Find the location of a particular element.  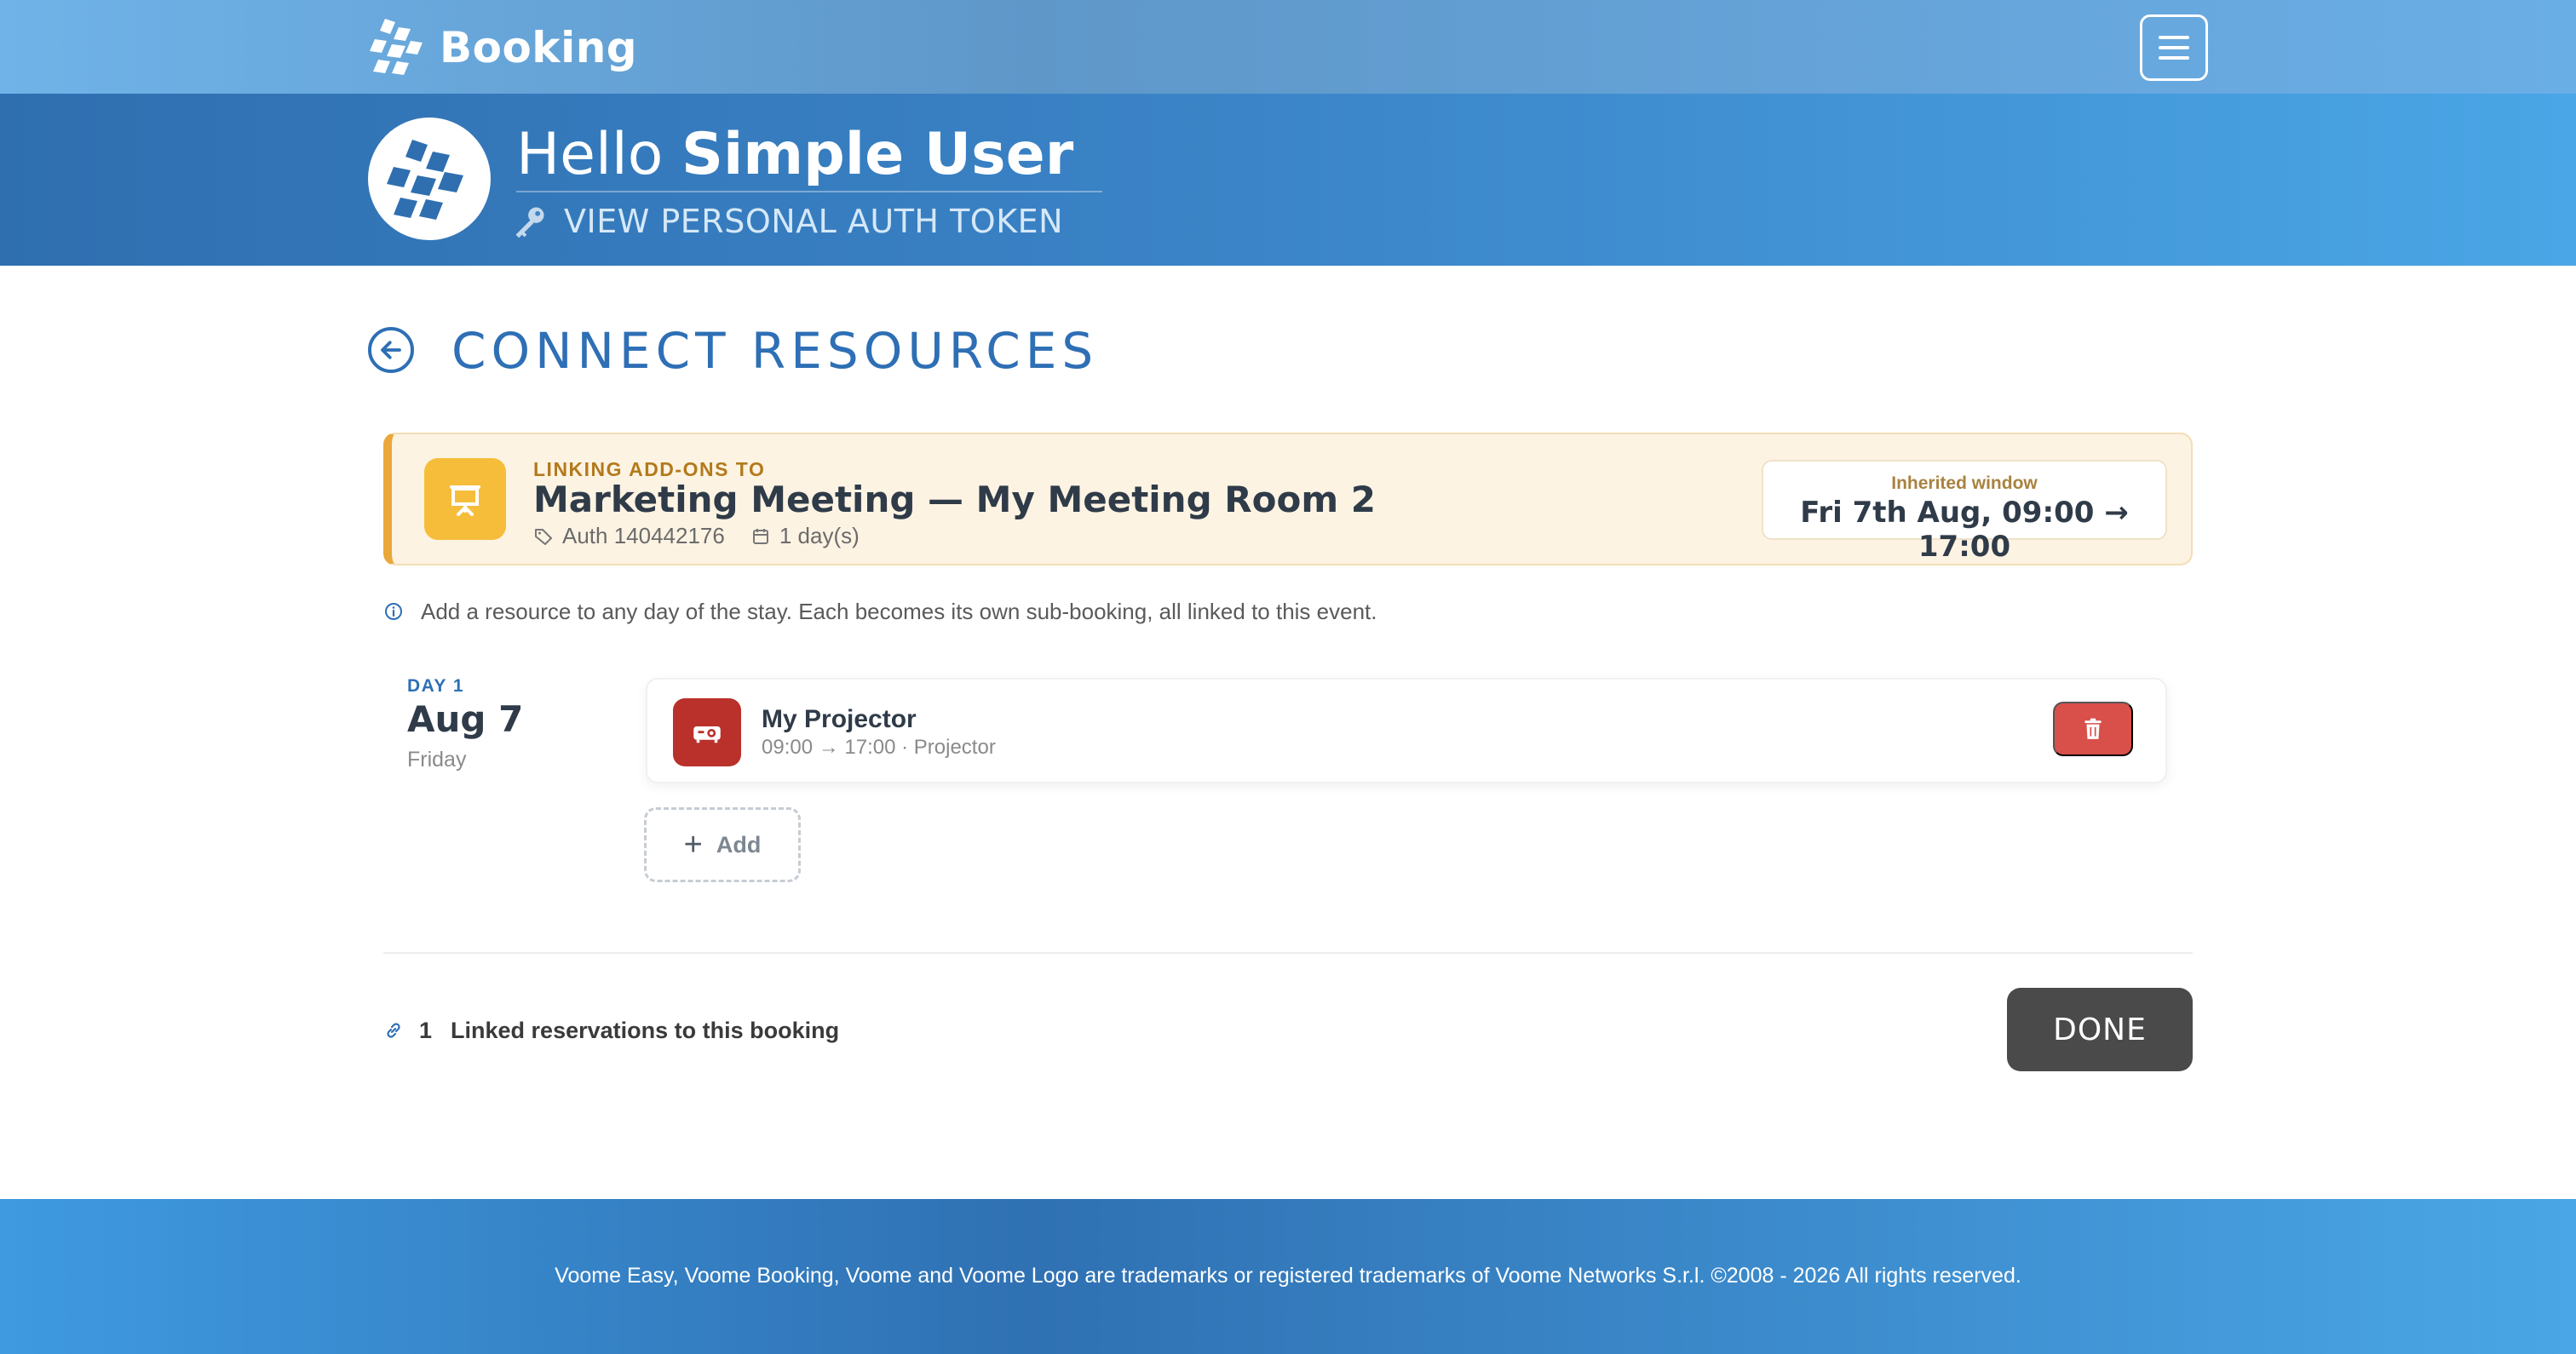

menu-button is located at coordinates (2174, 47).